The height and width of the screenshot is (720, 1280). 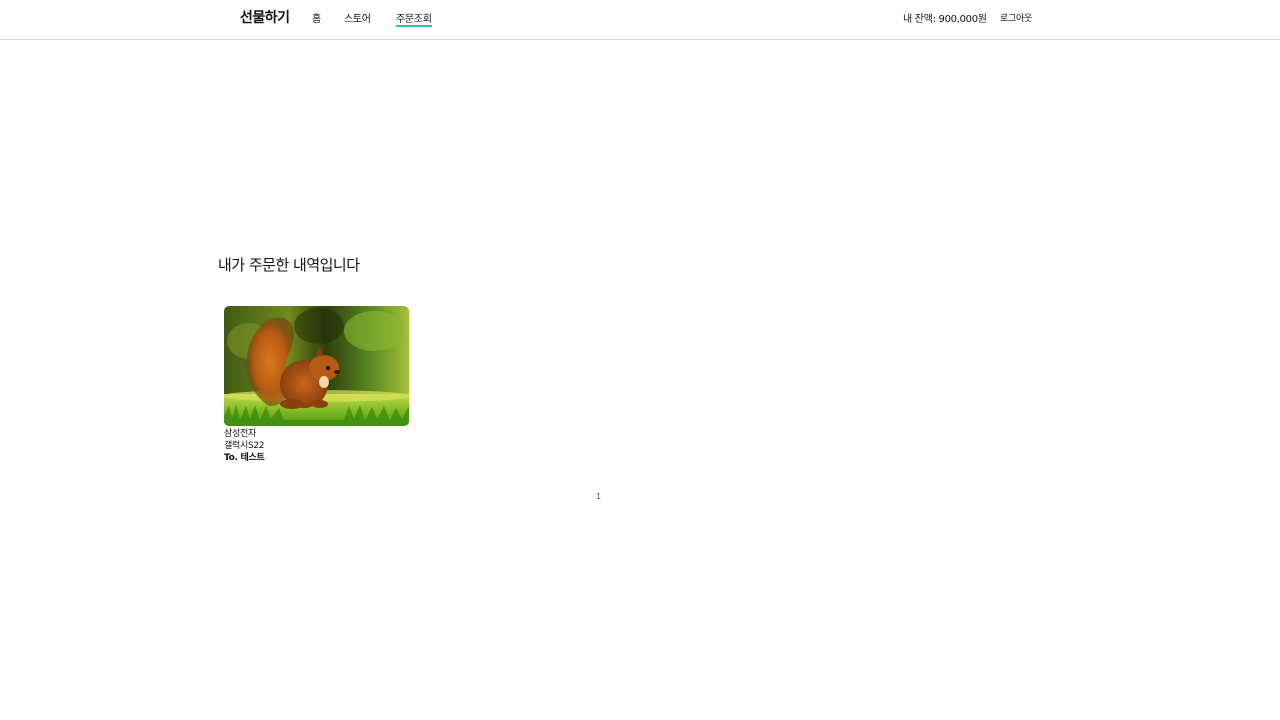 What do you see at coordinates (244, 446) in the screenshot?
I see `order-product-name: 갤럭시S22` at bounding box center [244, 446].